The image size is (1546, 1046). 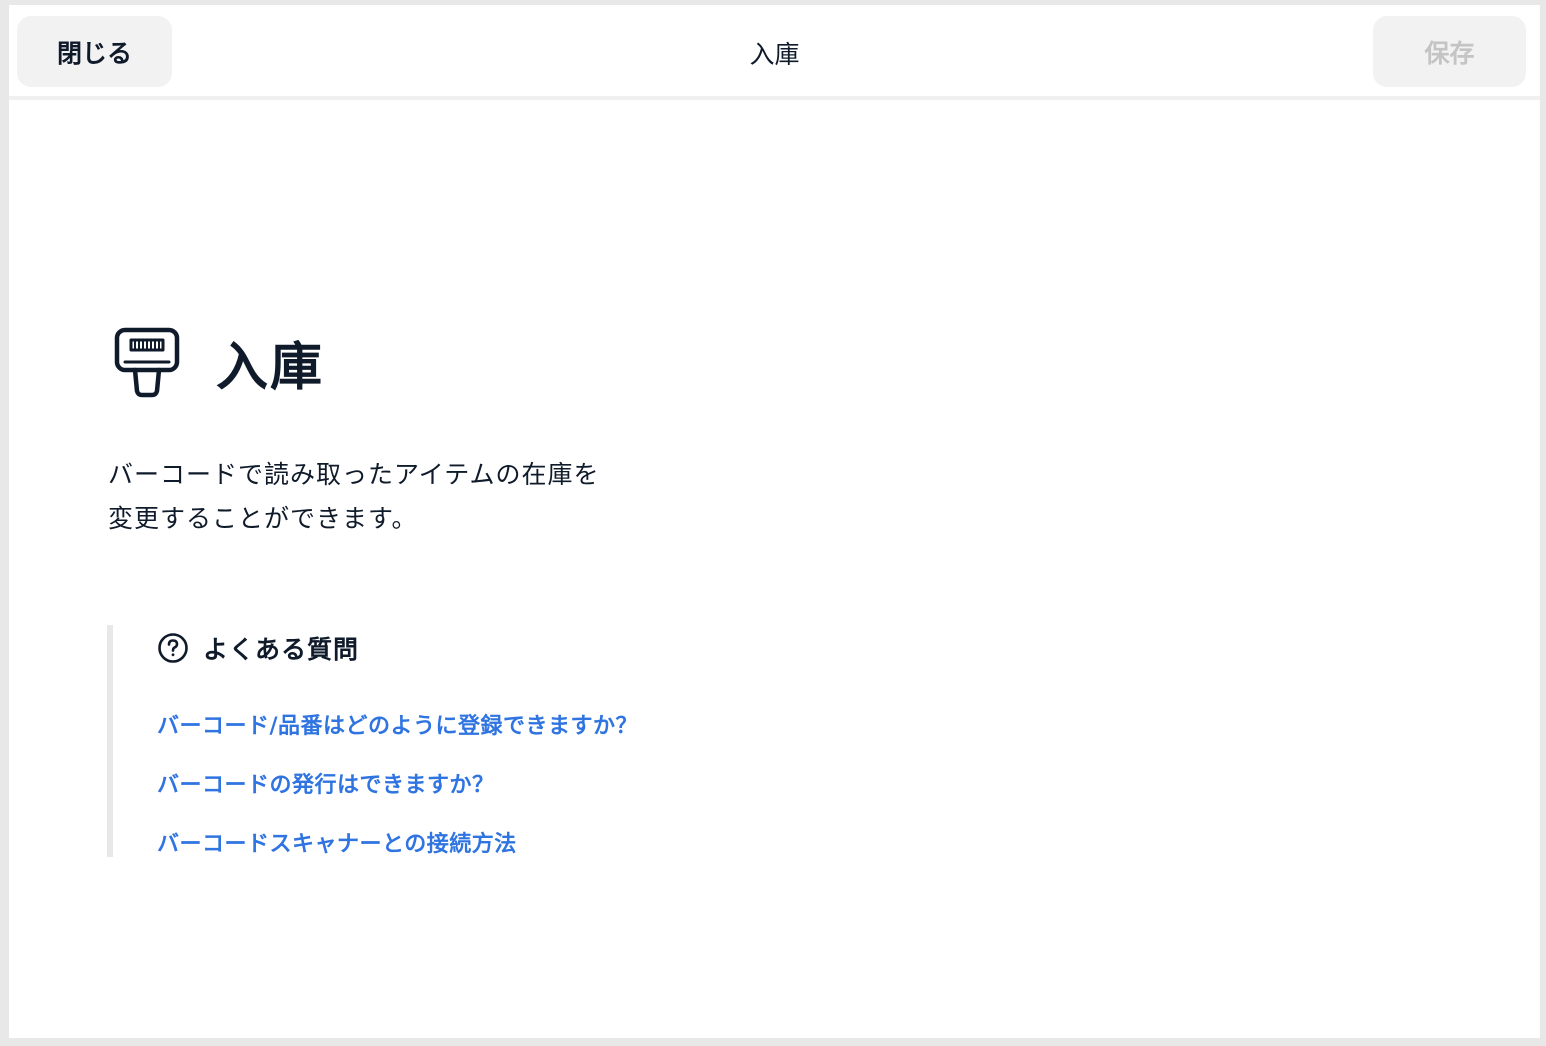 What do you see at coordinates (270, 367) in the screenshot?
I see `page-title: 入庫` at bounding box center [270, 367].